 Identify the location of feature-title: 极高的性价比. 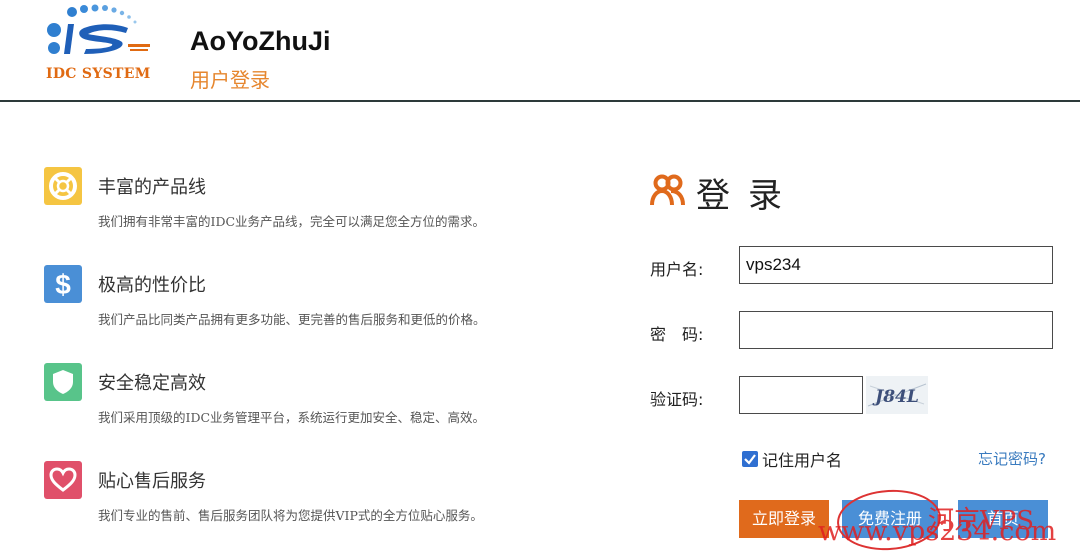
(152, 285).